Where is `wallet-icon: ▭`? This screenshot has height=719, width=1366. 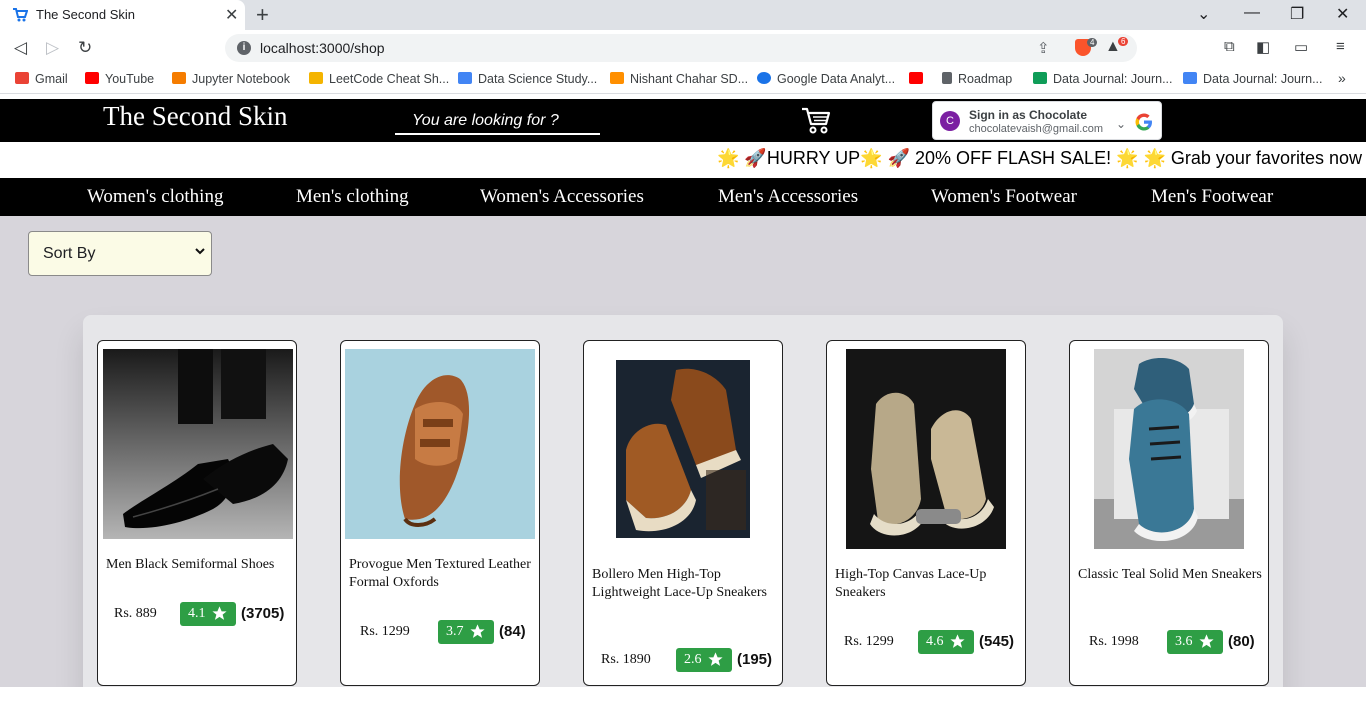
wallet-icon: ▭ is located at coordinates (1301, 47).